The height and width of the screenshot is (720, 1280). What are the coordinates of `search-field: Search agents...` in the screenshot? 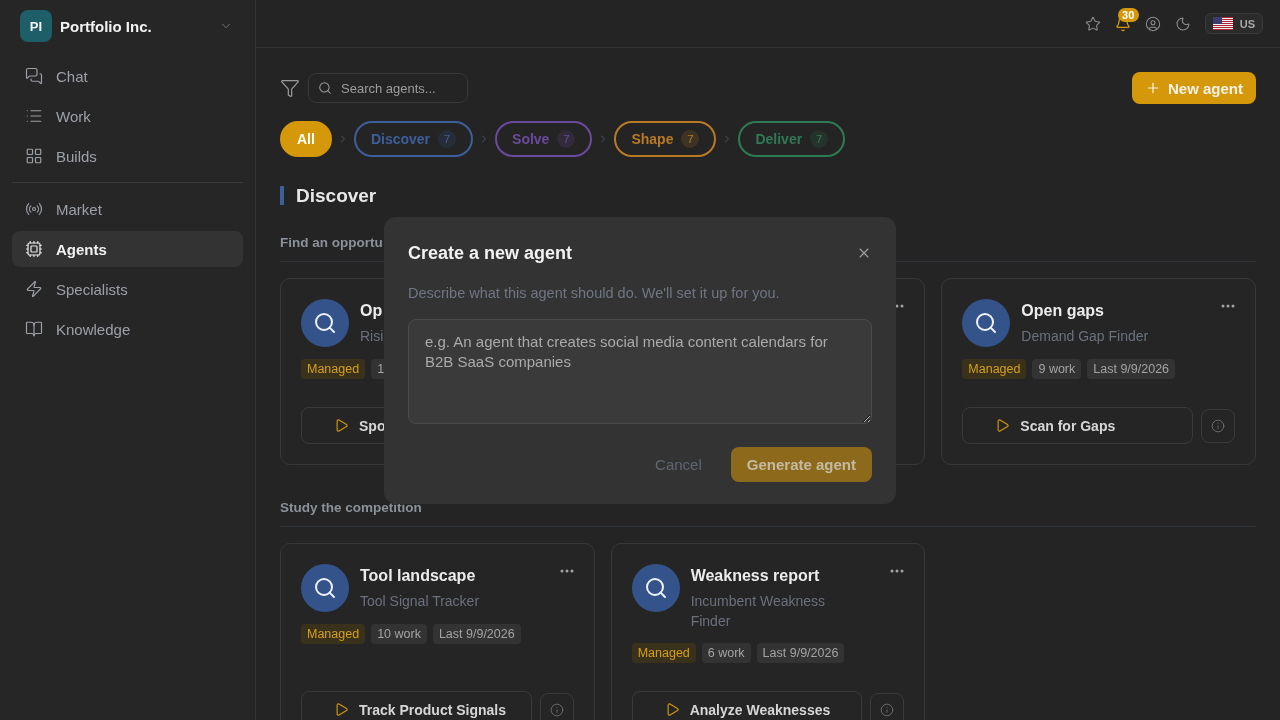 It's located at (388, 88).